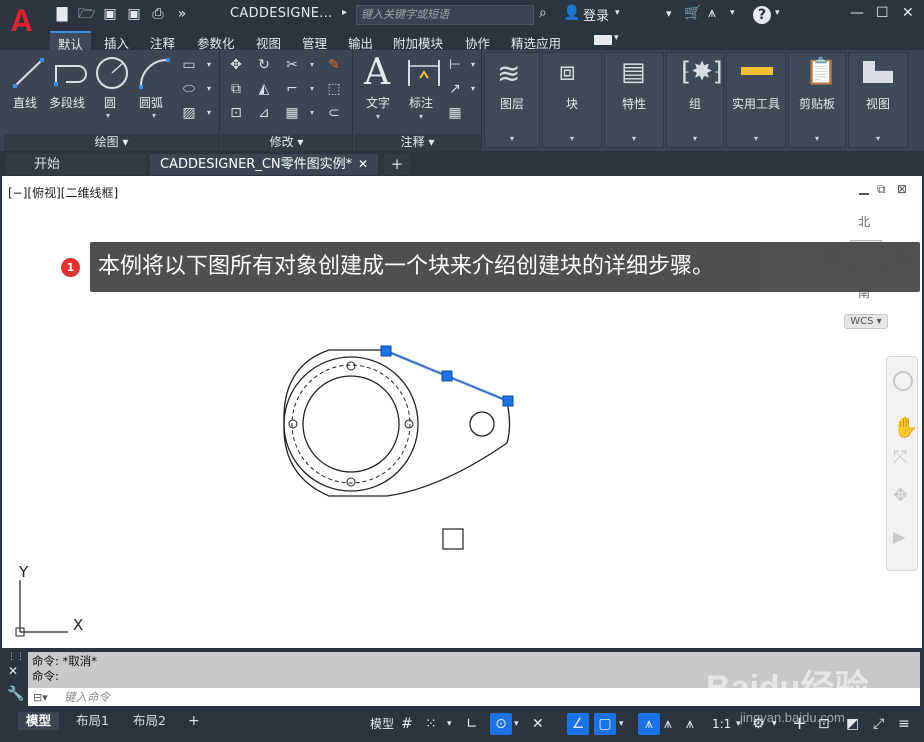  I want to click on tab-document: CADDESIGNER_CN零件图实例* ✕, so click(264, 164).